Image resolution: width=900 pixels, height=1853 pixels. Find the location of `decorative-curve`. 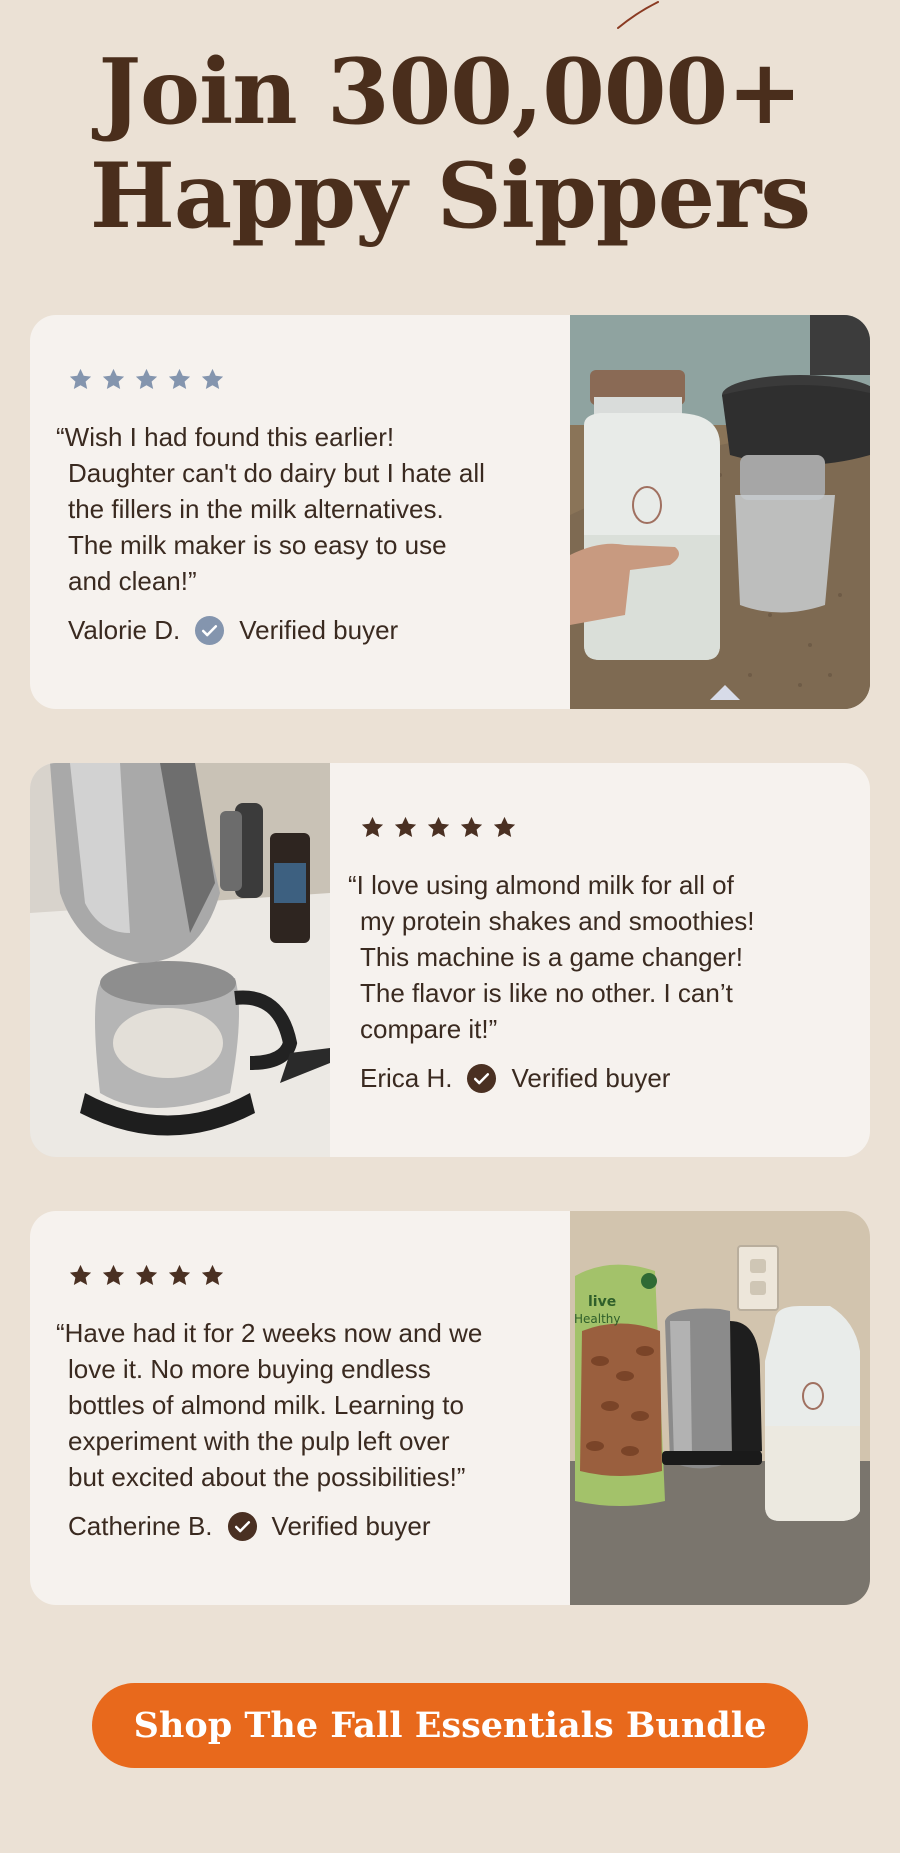

decorative-curve is located at coordinates (638, 15).